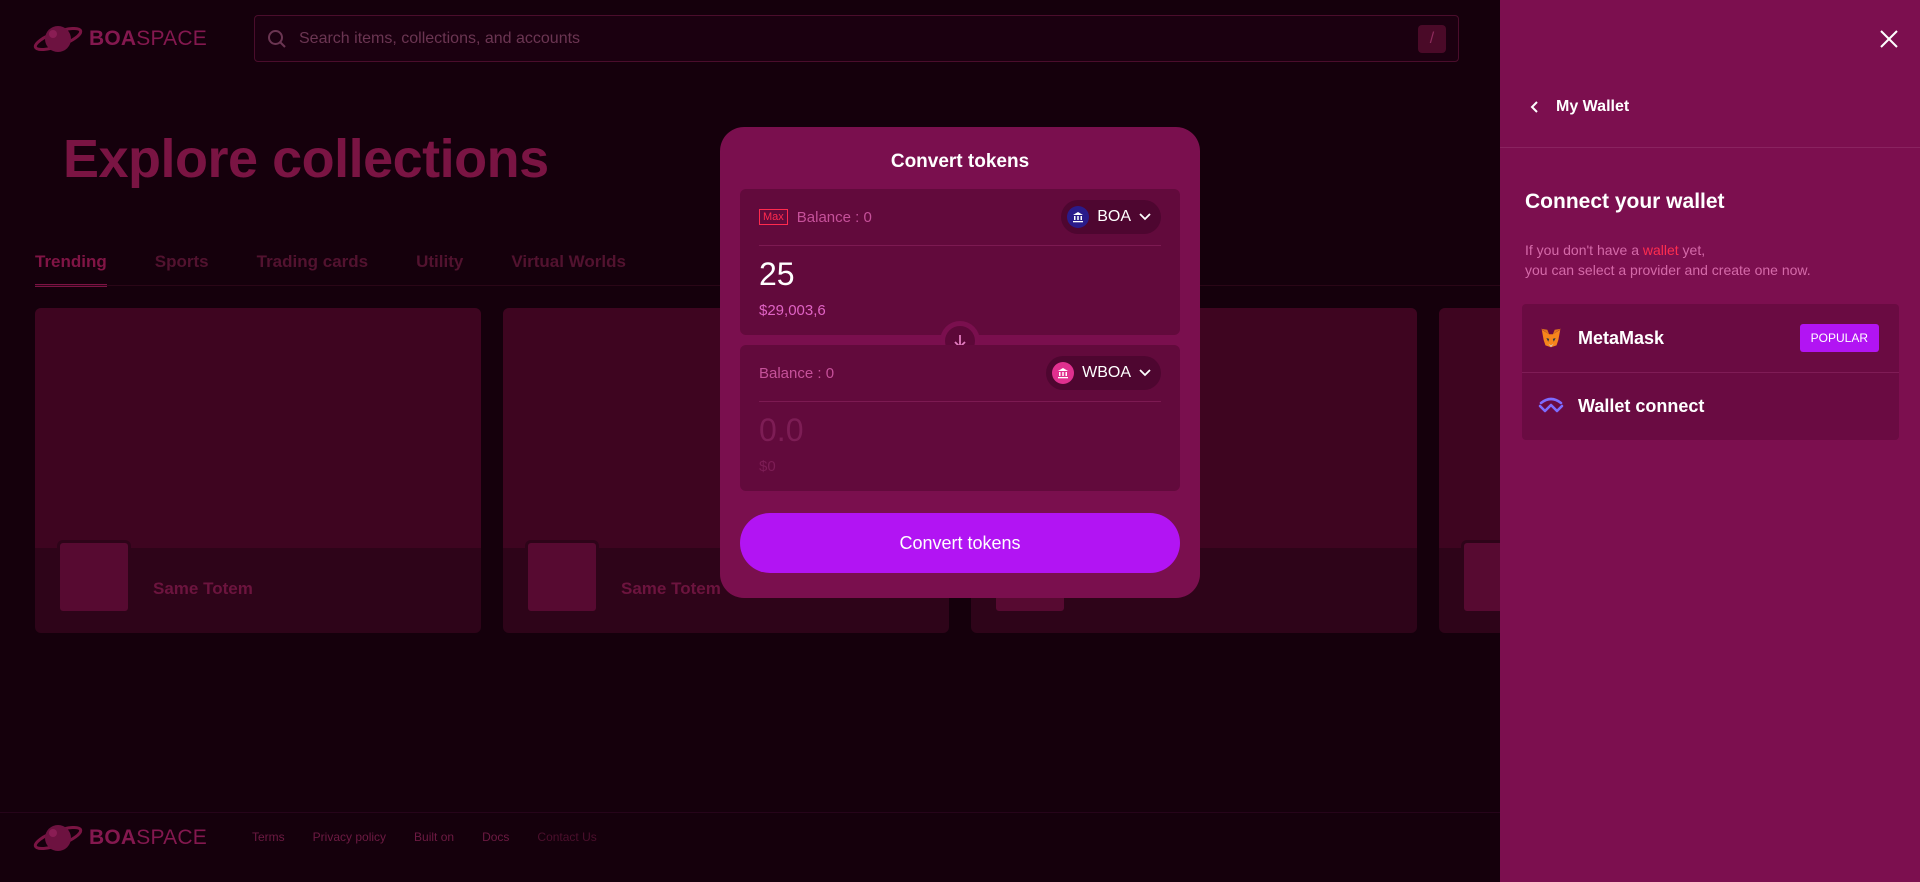 The width and height of the screenshot is (1920, 882). I want to click on modal-title: Convert tokens, so click(960, 161).